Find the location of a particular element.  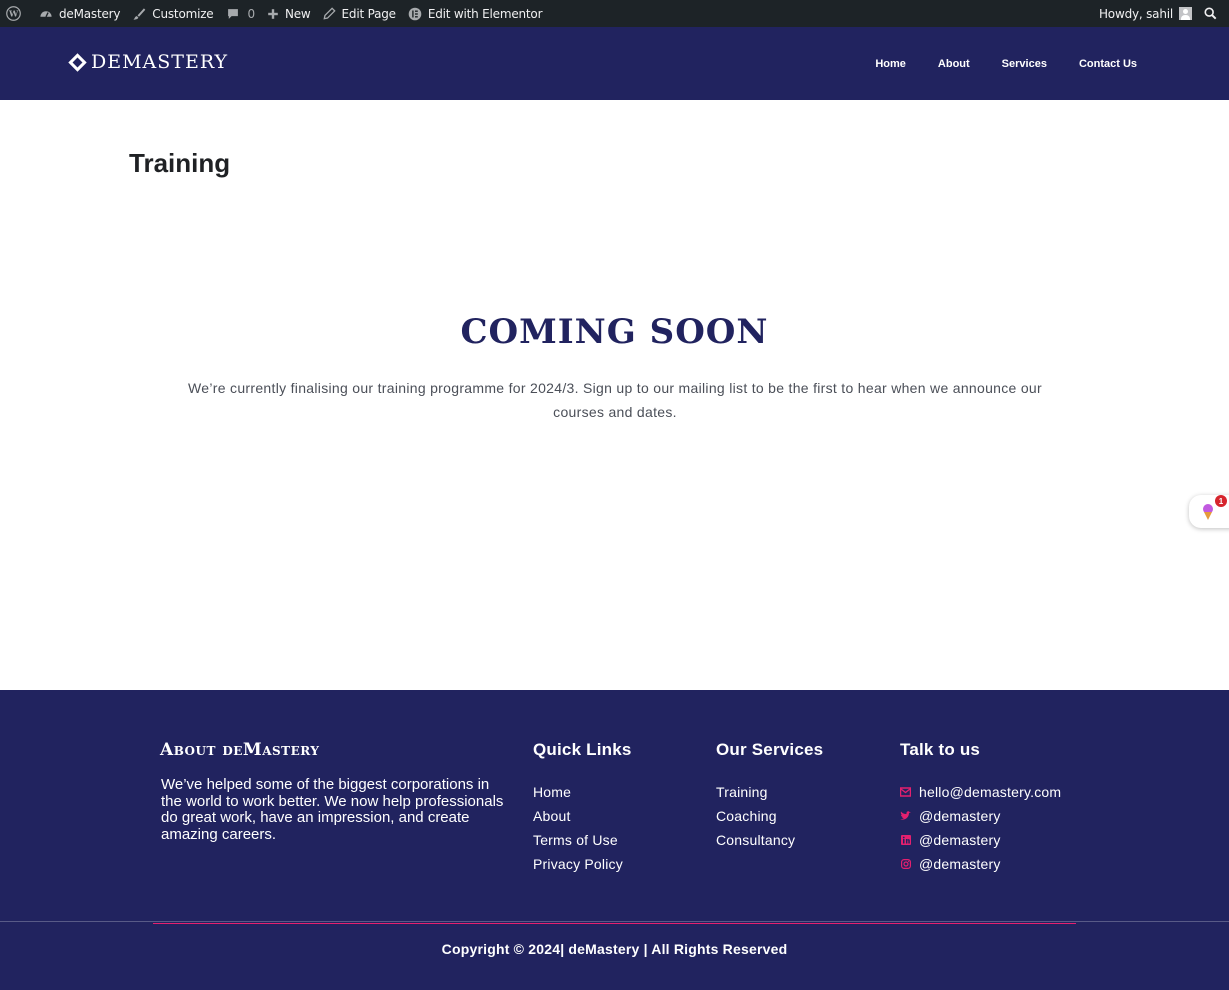

svg-text: W is located at coordinates (13, 14).